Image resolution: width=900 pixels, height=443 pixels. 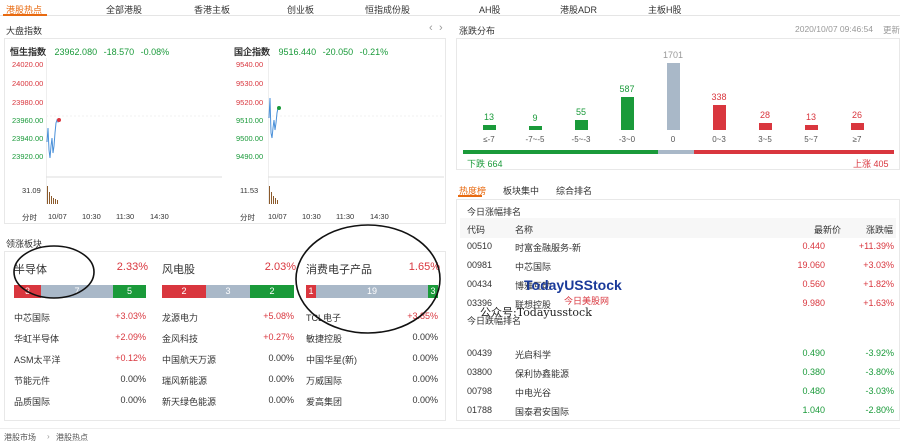 What do you see at coordinates (300, 9) in the screenshot?
I see `tab-gem: 创业板` at bounding box center [300, 9].